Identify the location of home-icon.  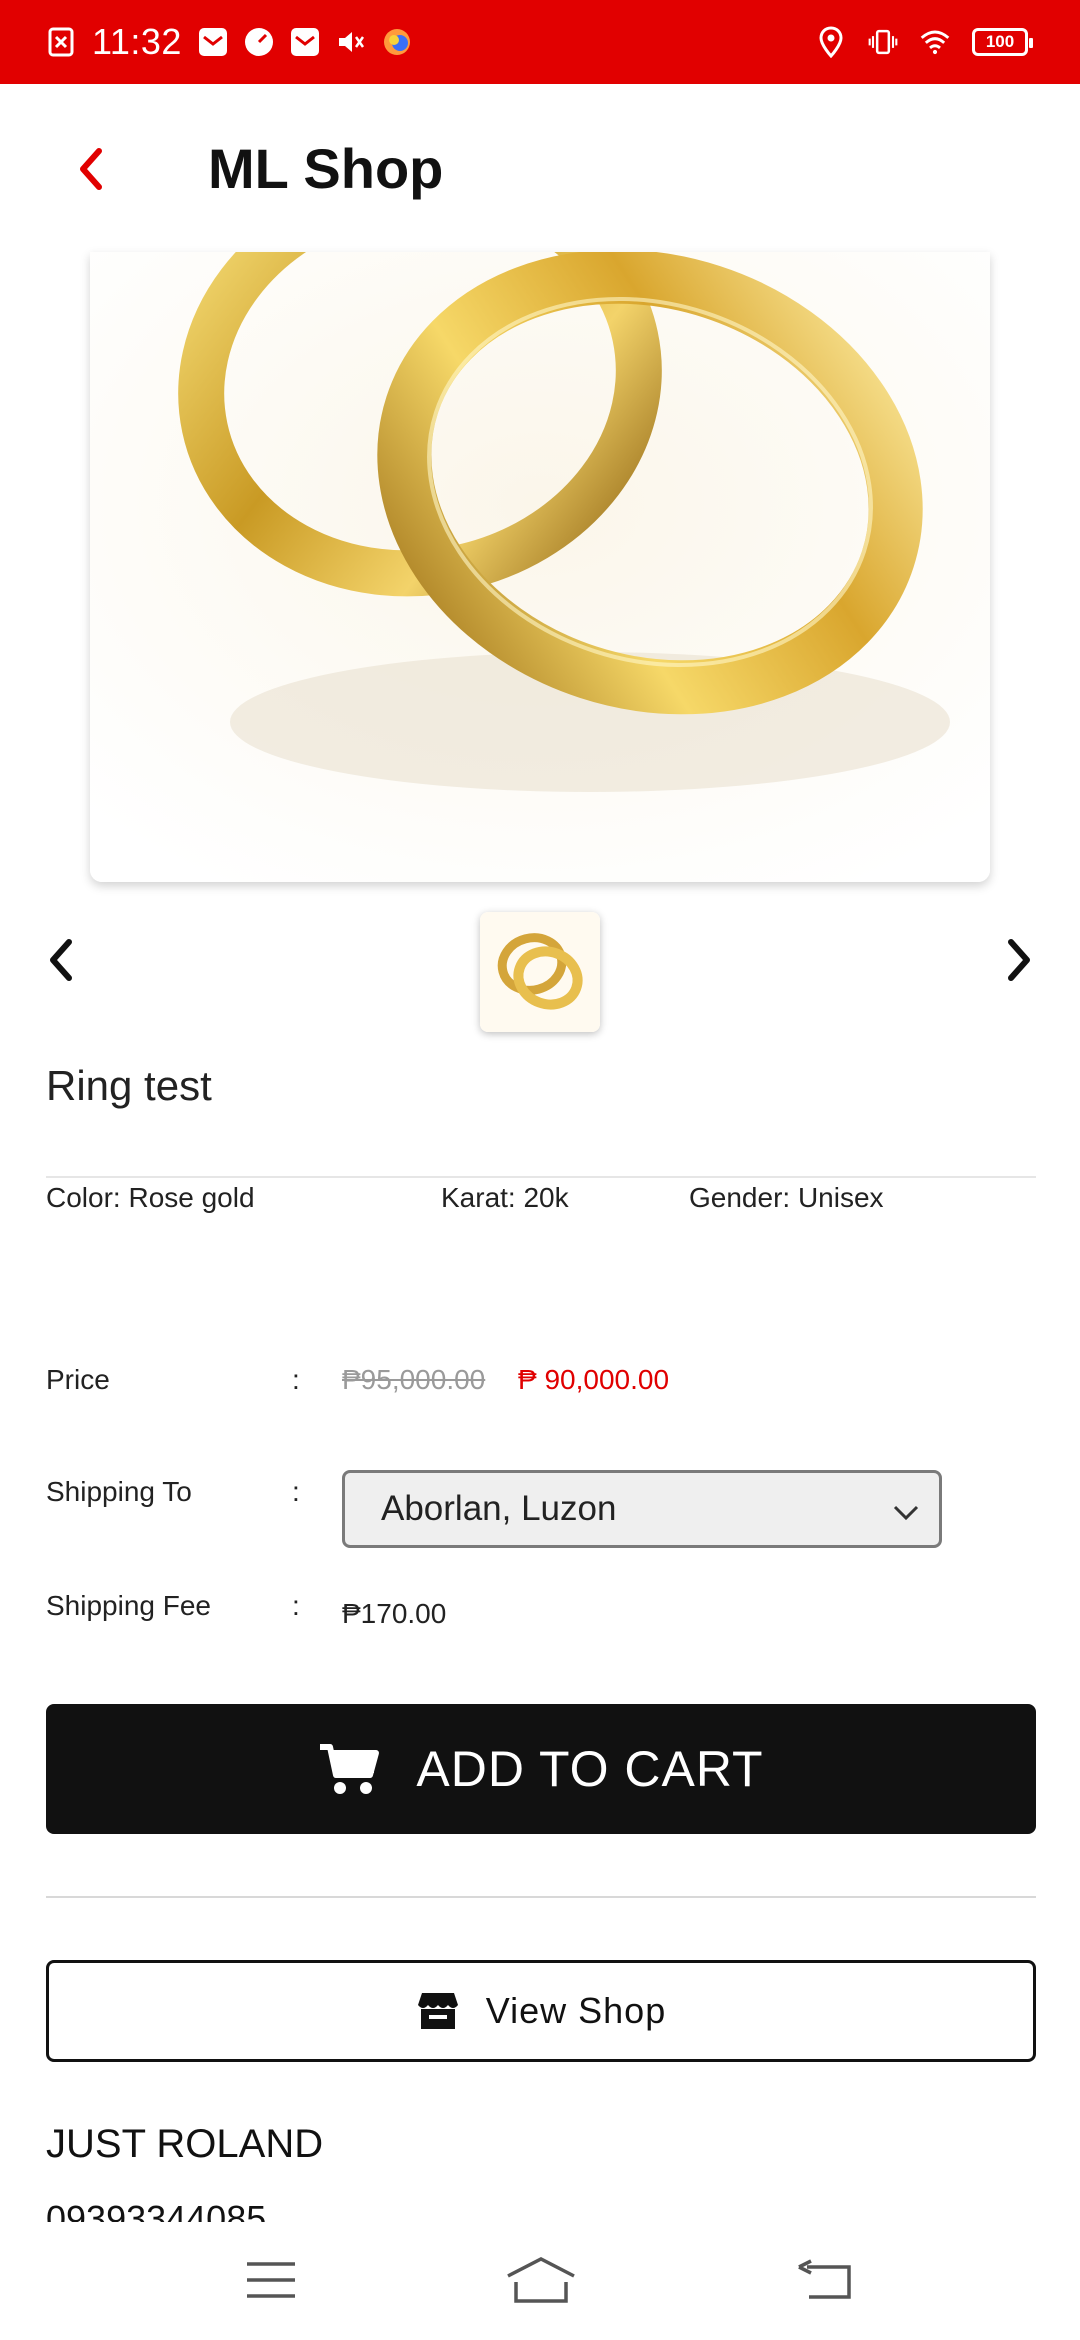
(541, 2280).